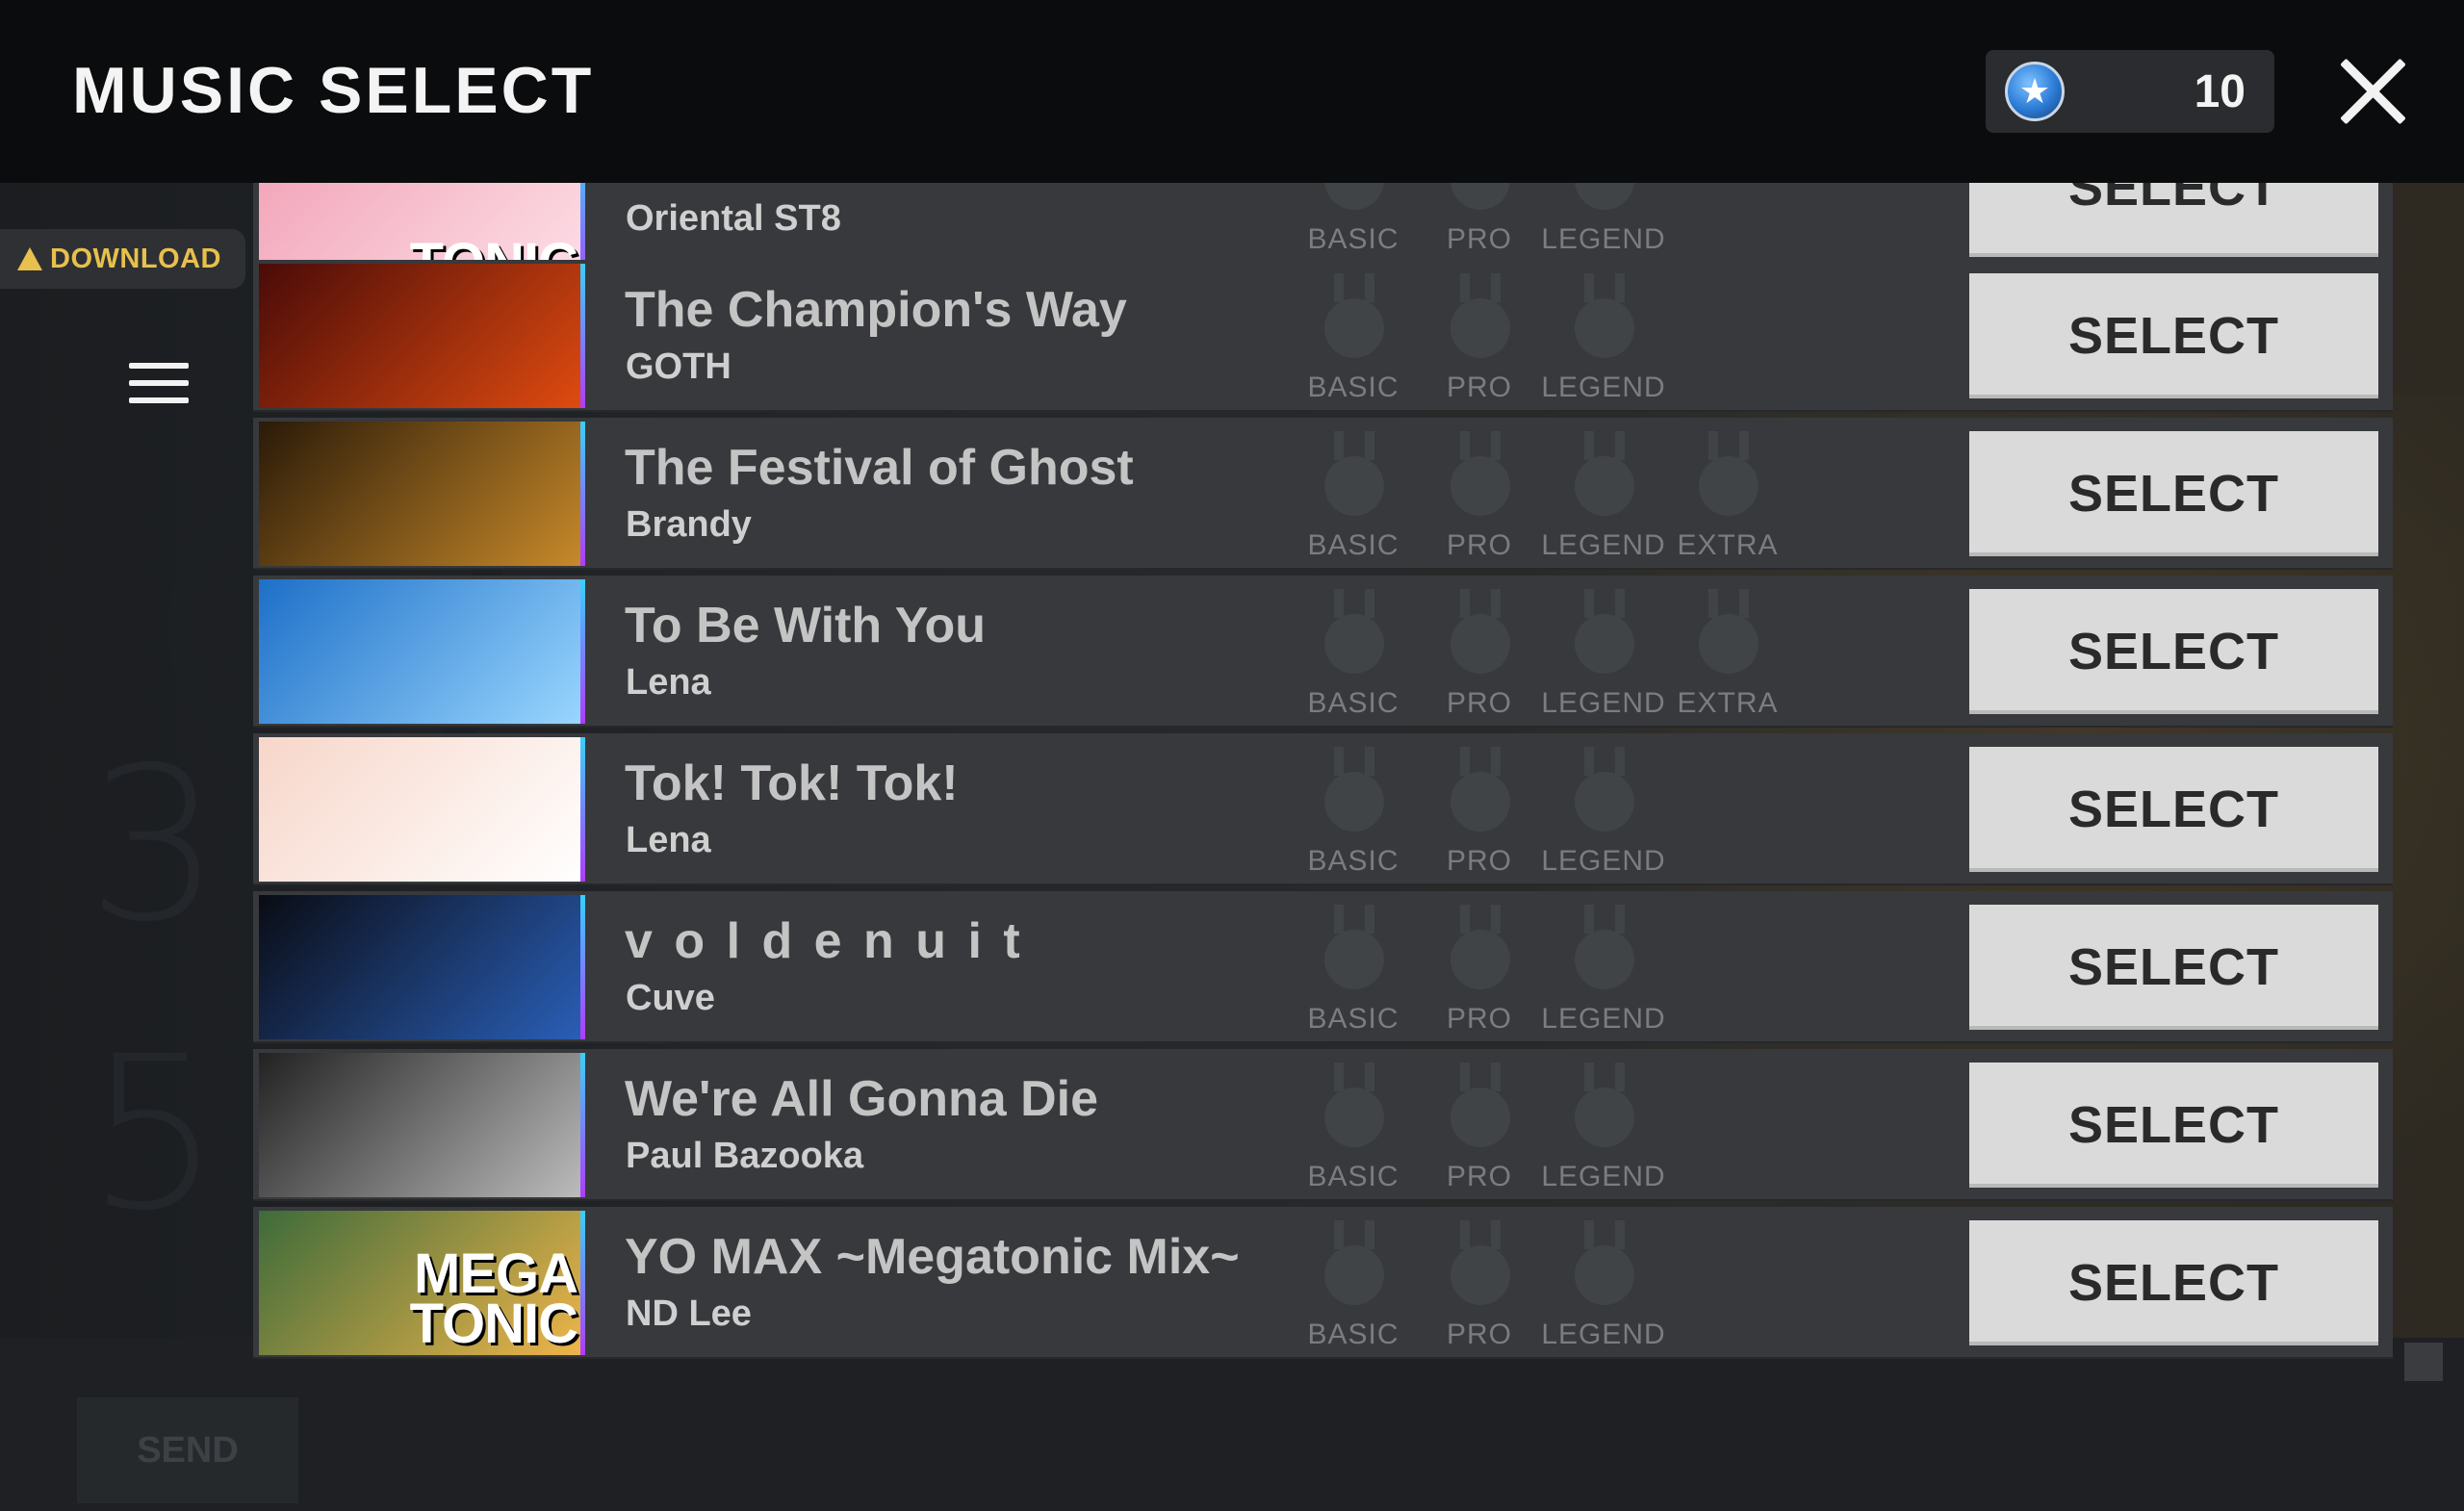 The height and width of the screenshot is (1511, 2464). I want to click on credit-value: 10, so click(2220, 91).